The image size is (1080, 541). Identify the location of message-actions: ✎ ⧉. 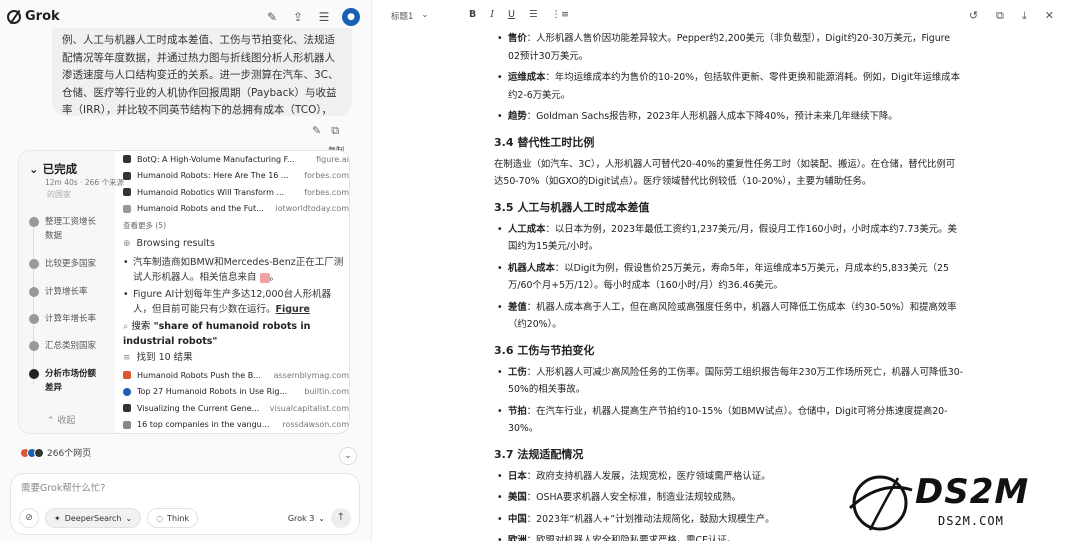
(325, 131).